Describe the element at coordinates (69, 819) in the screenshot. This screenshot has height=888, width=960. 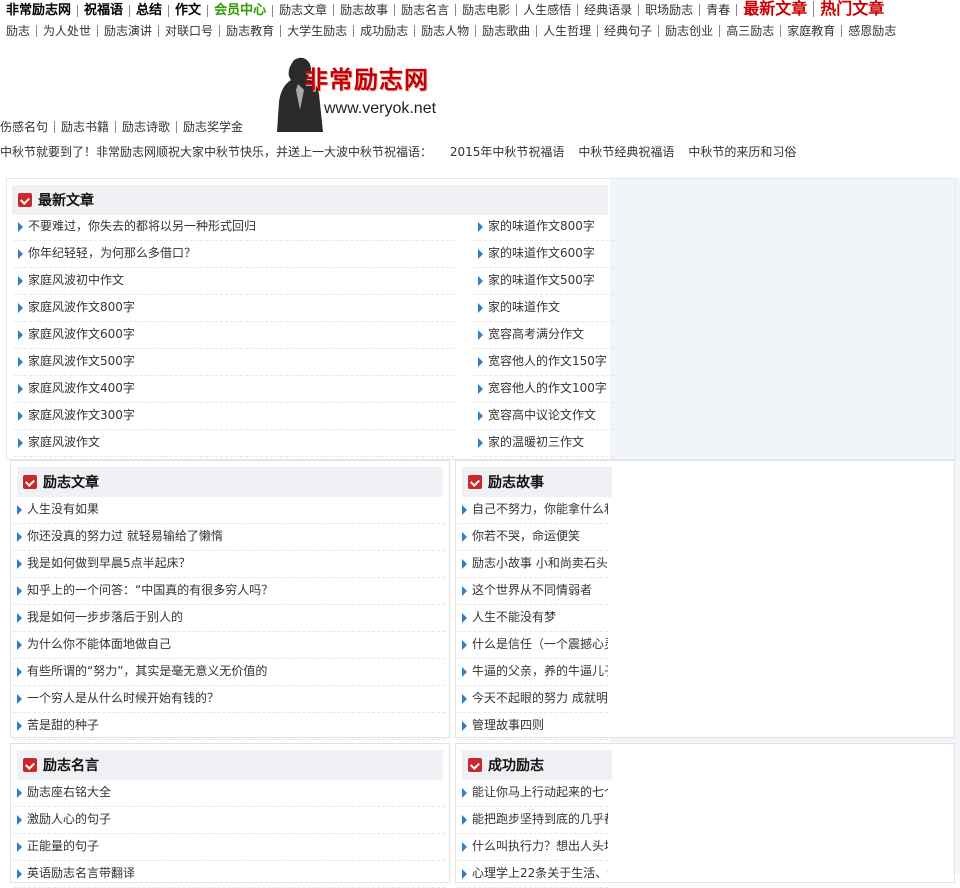
I see `article-link: 激励人心的句子` at that location.